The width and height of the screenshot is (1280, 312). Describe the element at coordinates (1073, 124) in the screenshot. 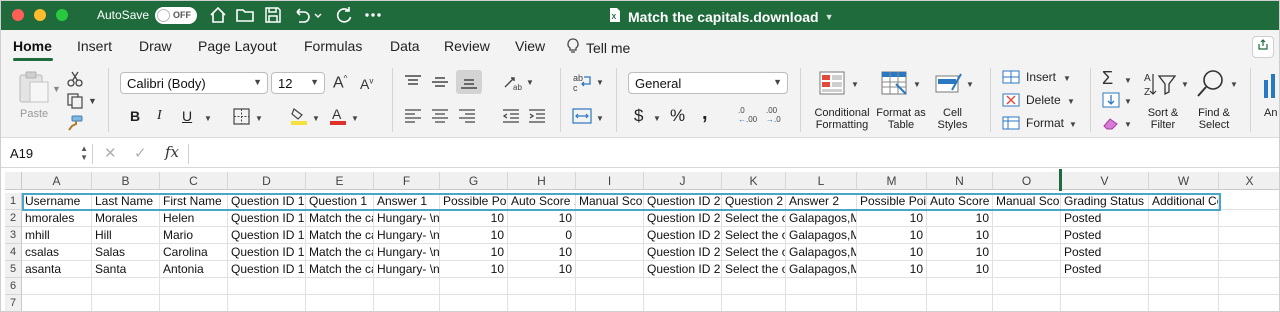

I see `format-dropdown-icon: ▼` at that location.